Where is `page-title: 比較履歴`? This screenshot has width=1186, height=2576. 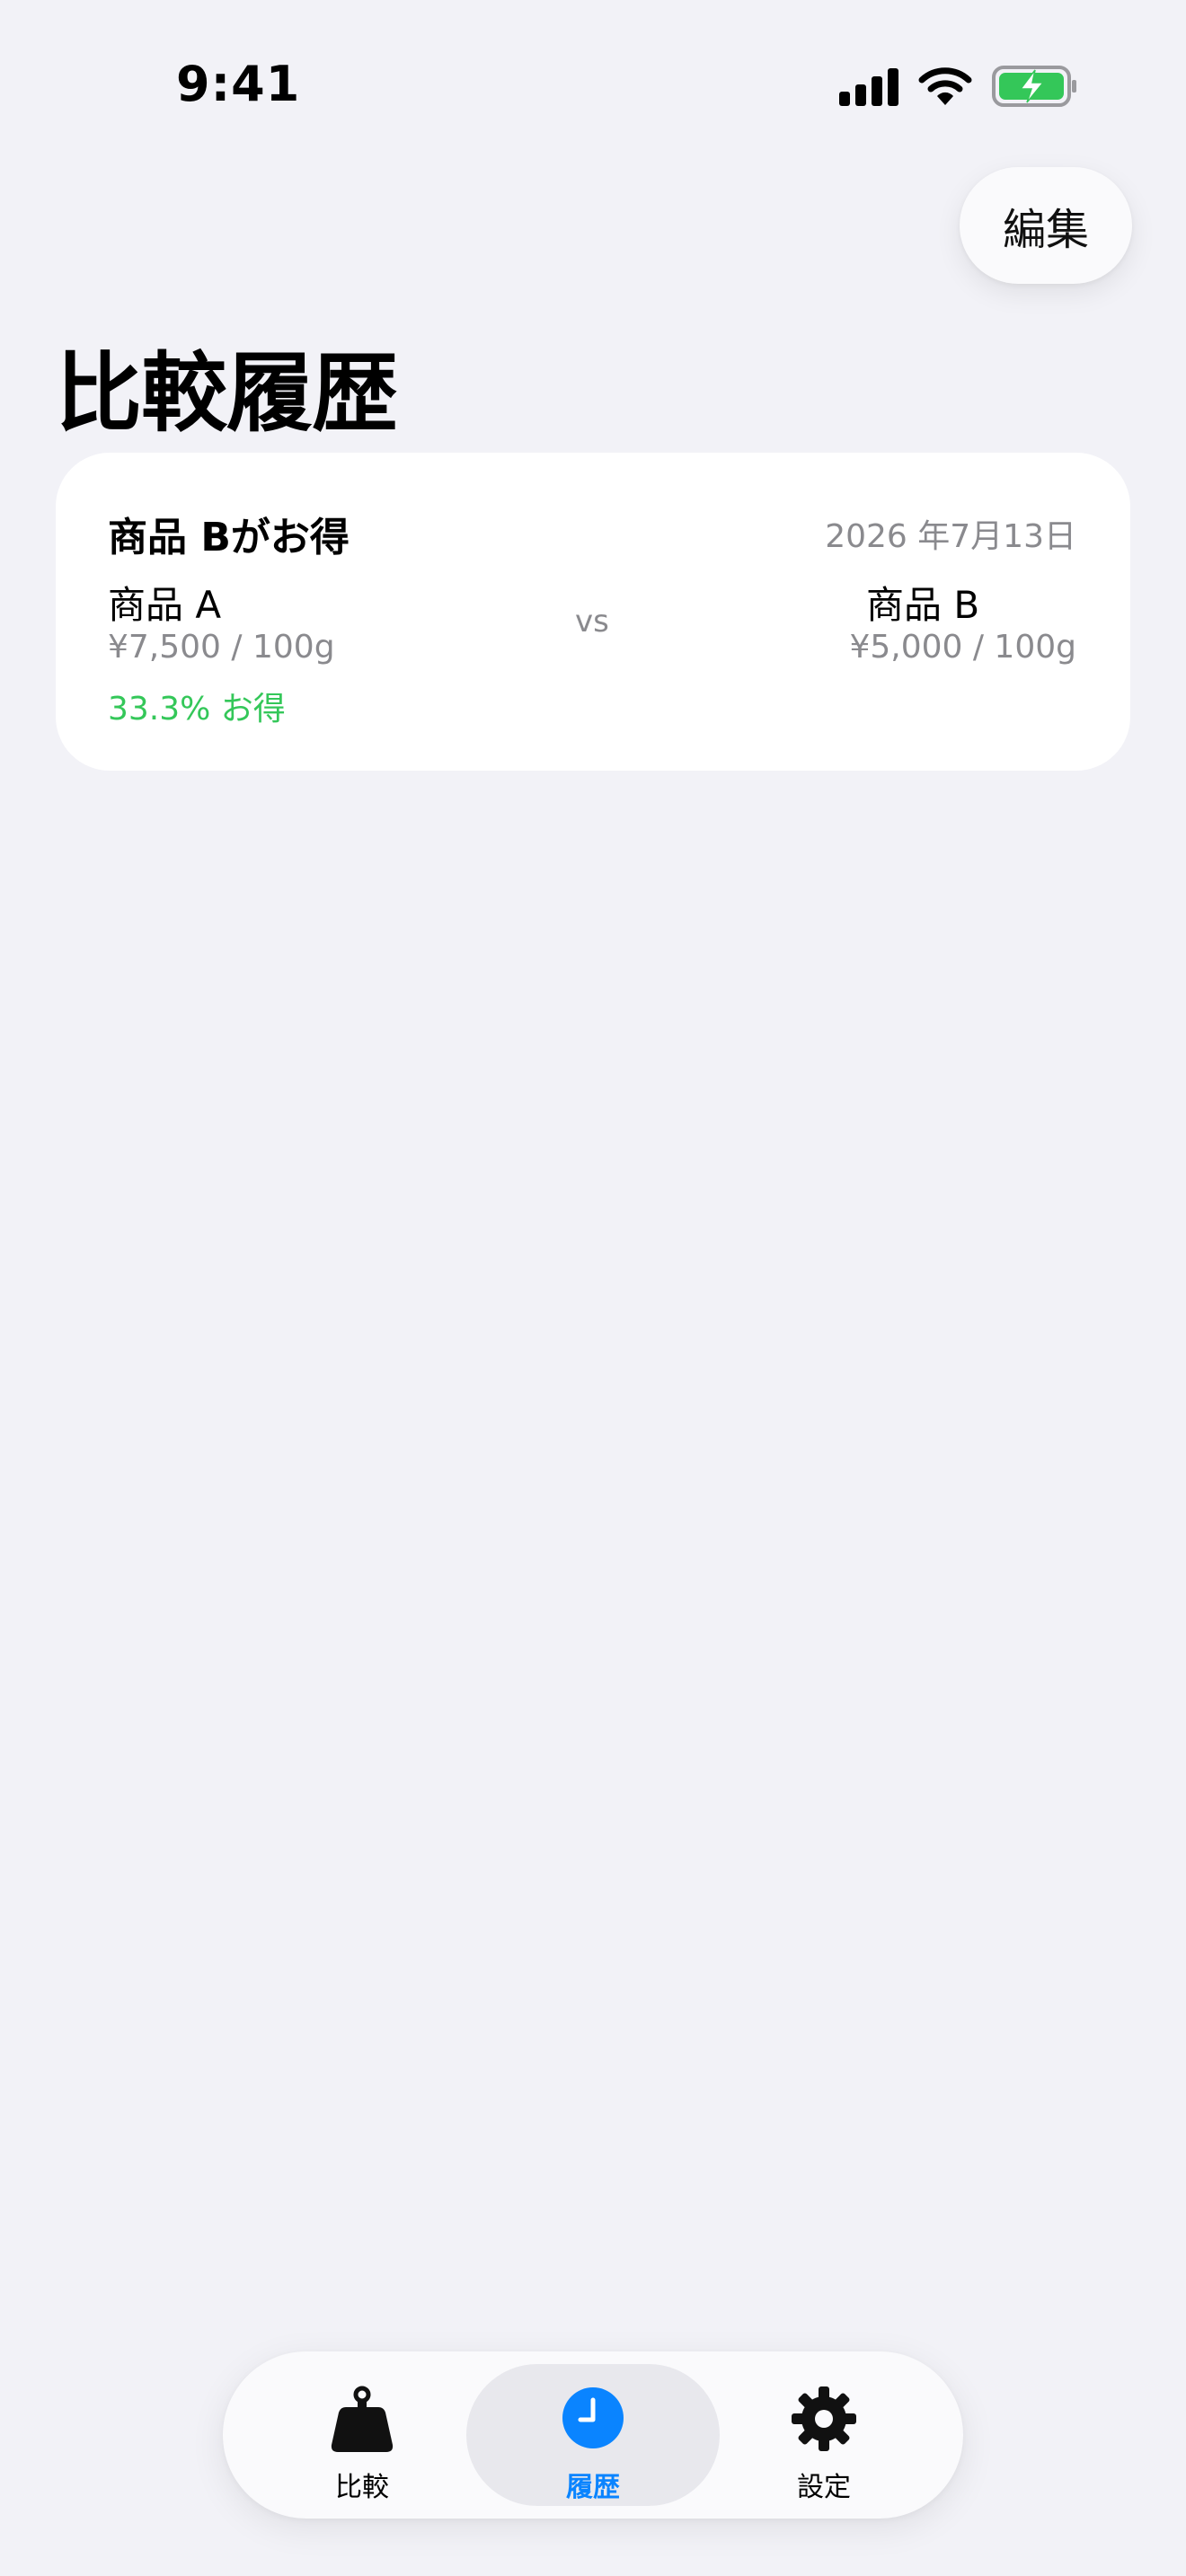 page-title: 比較履歴 is located at coordinates (227, 393).